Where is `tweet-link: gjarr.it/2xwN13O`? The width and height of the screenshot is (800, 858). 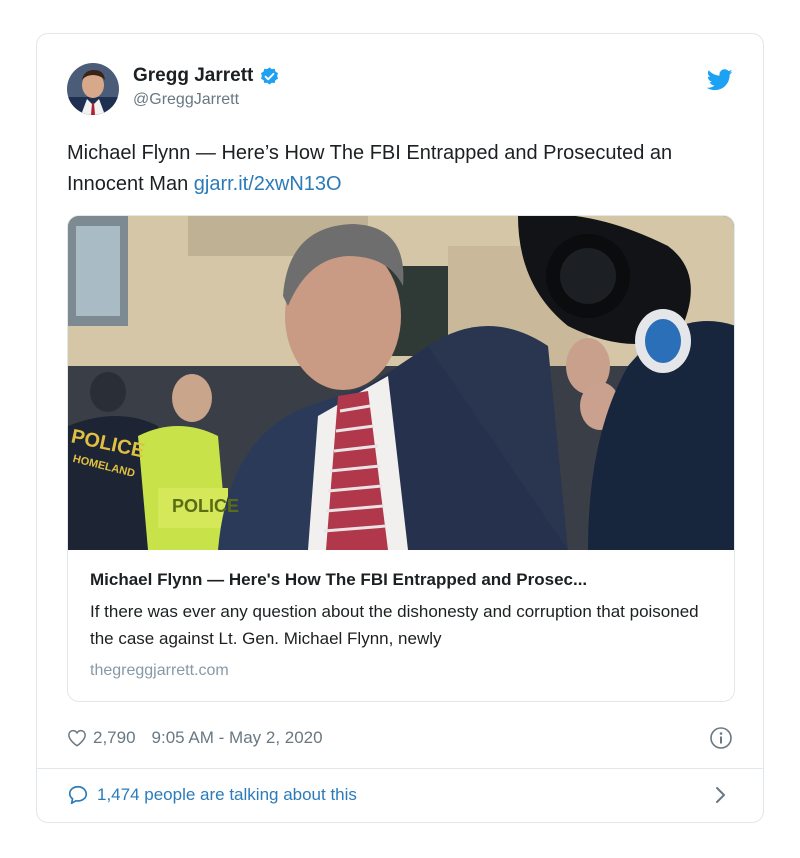 tweet-link: gjarr.it/2xwN13O is located at coordinates (268, 184).